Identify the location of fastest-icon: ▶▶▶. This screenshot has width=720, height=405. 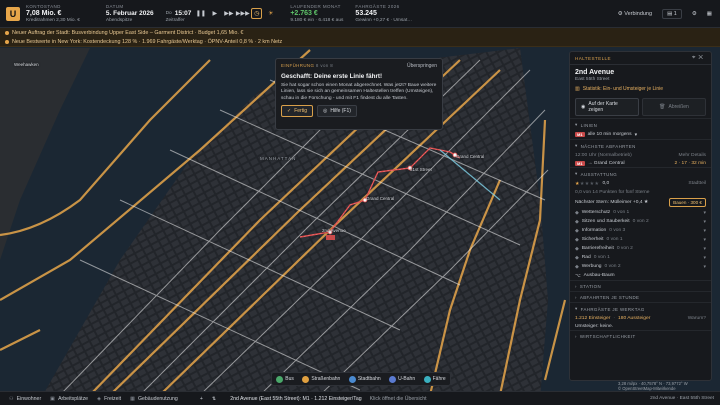
(243, 13).